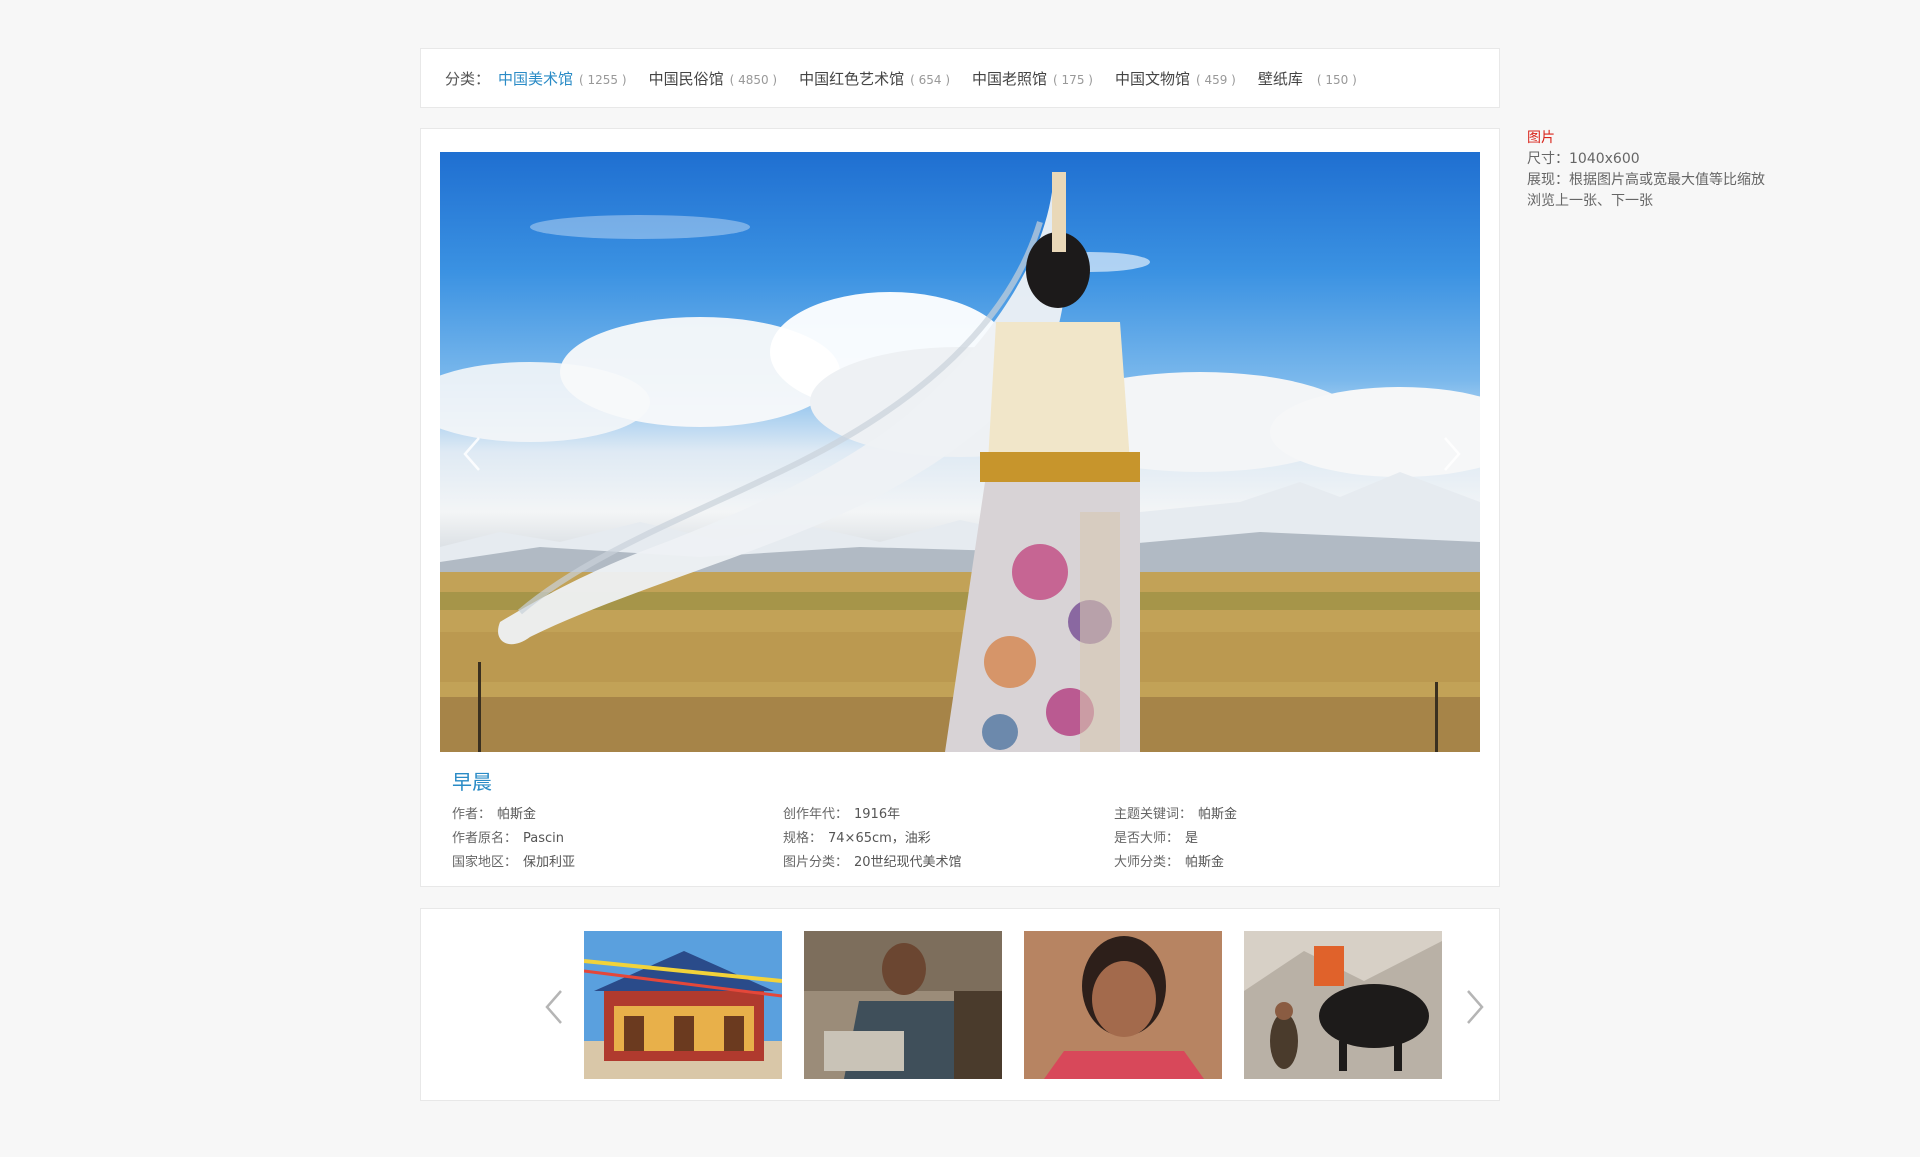 The width and height of the screenshot is (1920, 1157). I want to click on meta-country: 国家地区： 保加利亚, so click(617, 862).